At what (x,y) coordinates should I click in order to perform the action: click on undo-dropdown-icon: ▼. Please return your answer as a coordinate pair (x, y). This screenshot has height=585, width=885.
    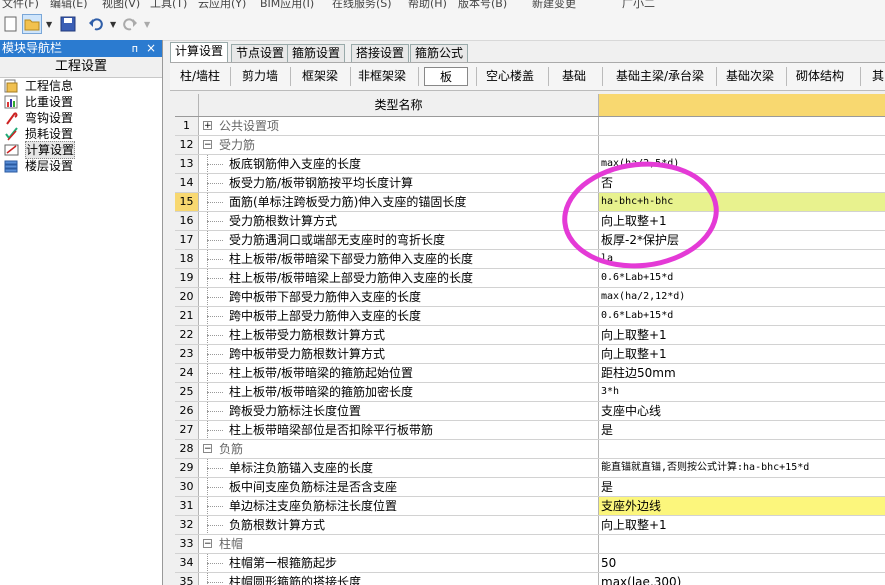
    Looking at the image, I should click on (113, 24).